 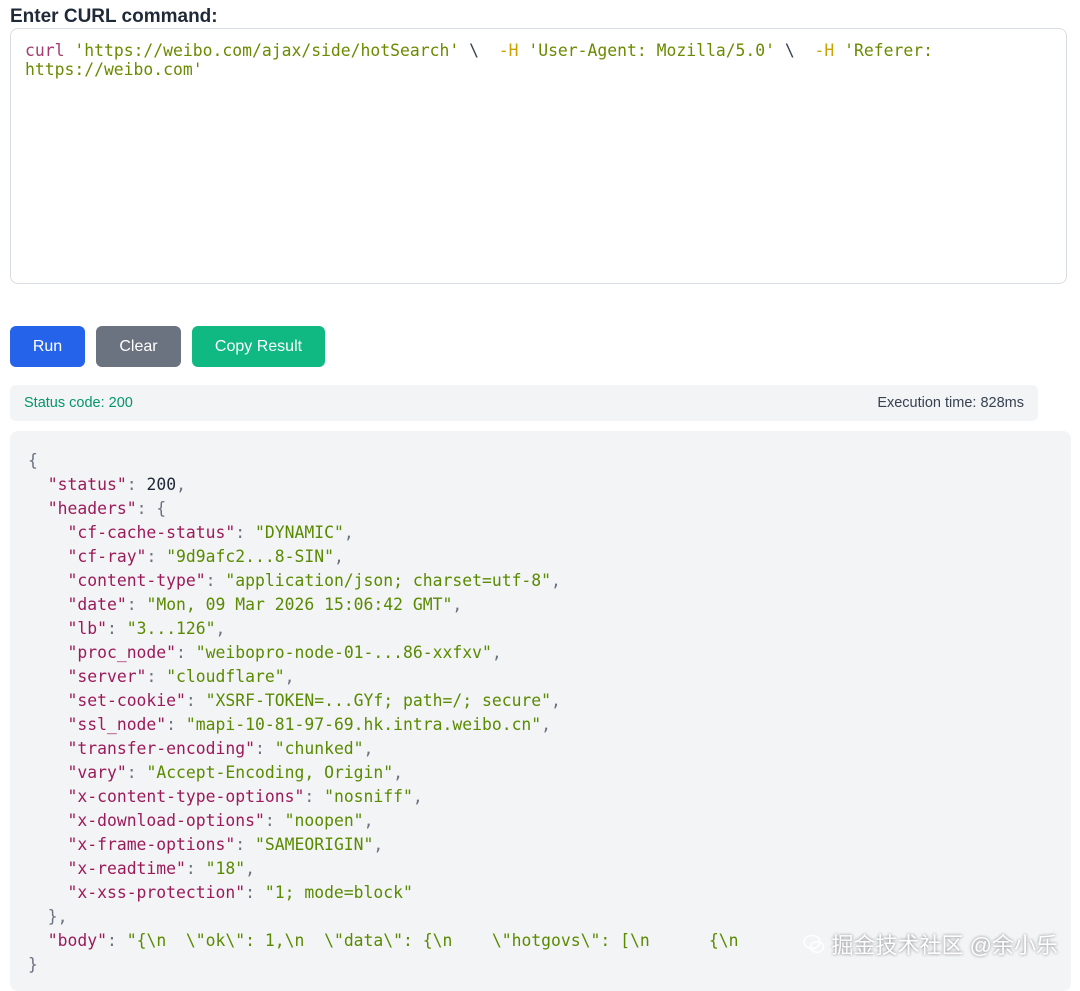 I want to click on execution-time: Execution time: 828ms, so click(x=950, y=403).